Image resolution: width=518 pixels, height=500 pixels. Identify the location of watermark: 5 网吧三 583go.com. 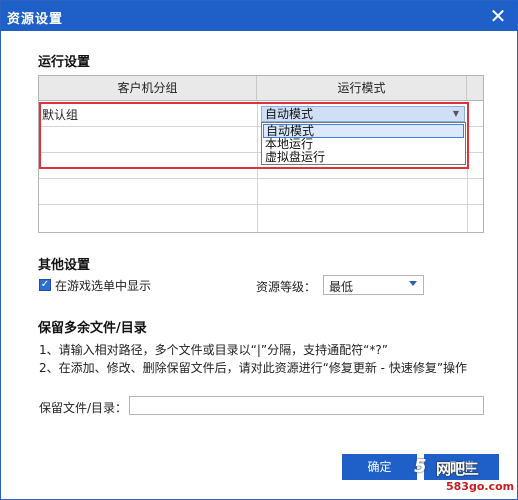
(464, 476).